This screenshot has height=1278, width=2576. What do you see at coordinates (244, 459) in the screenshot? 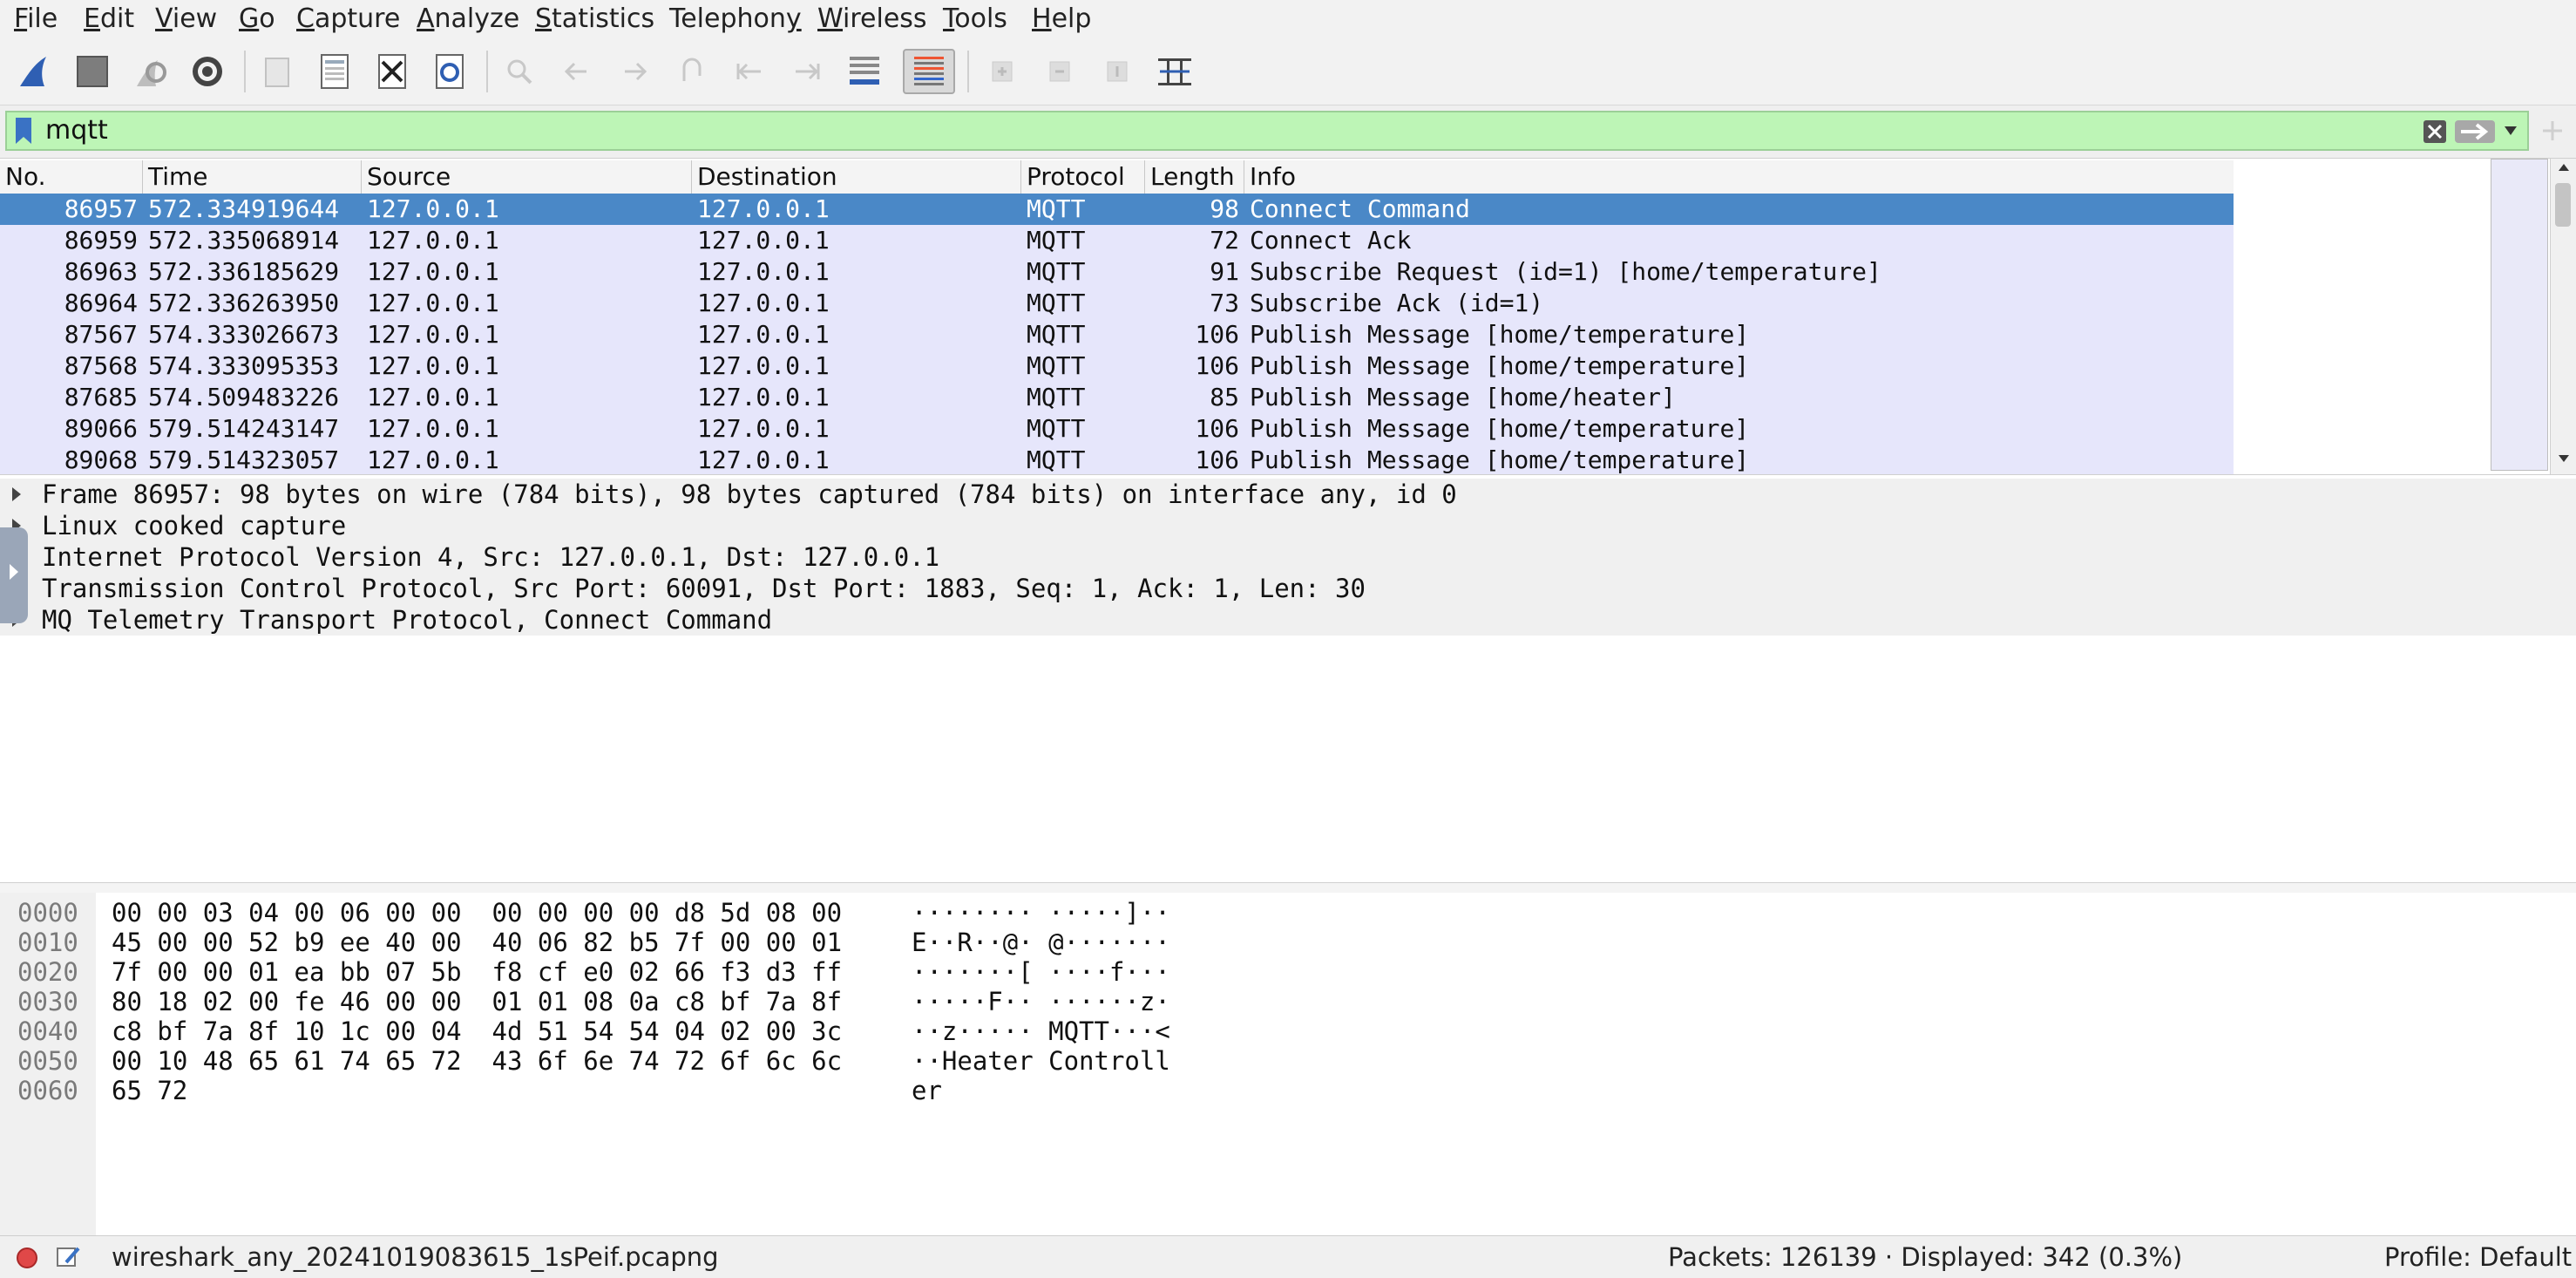
I see `cell-time: 579.514323057` at bounding box center [244, 459].